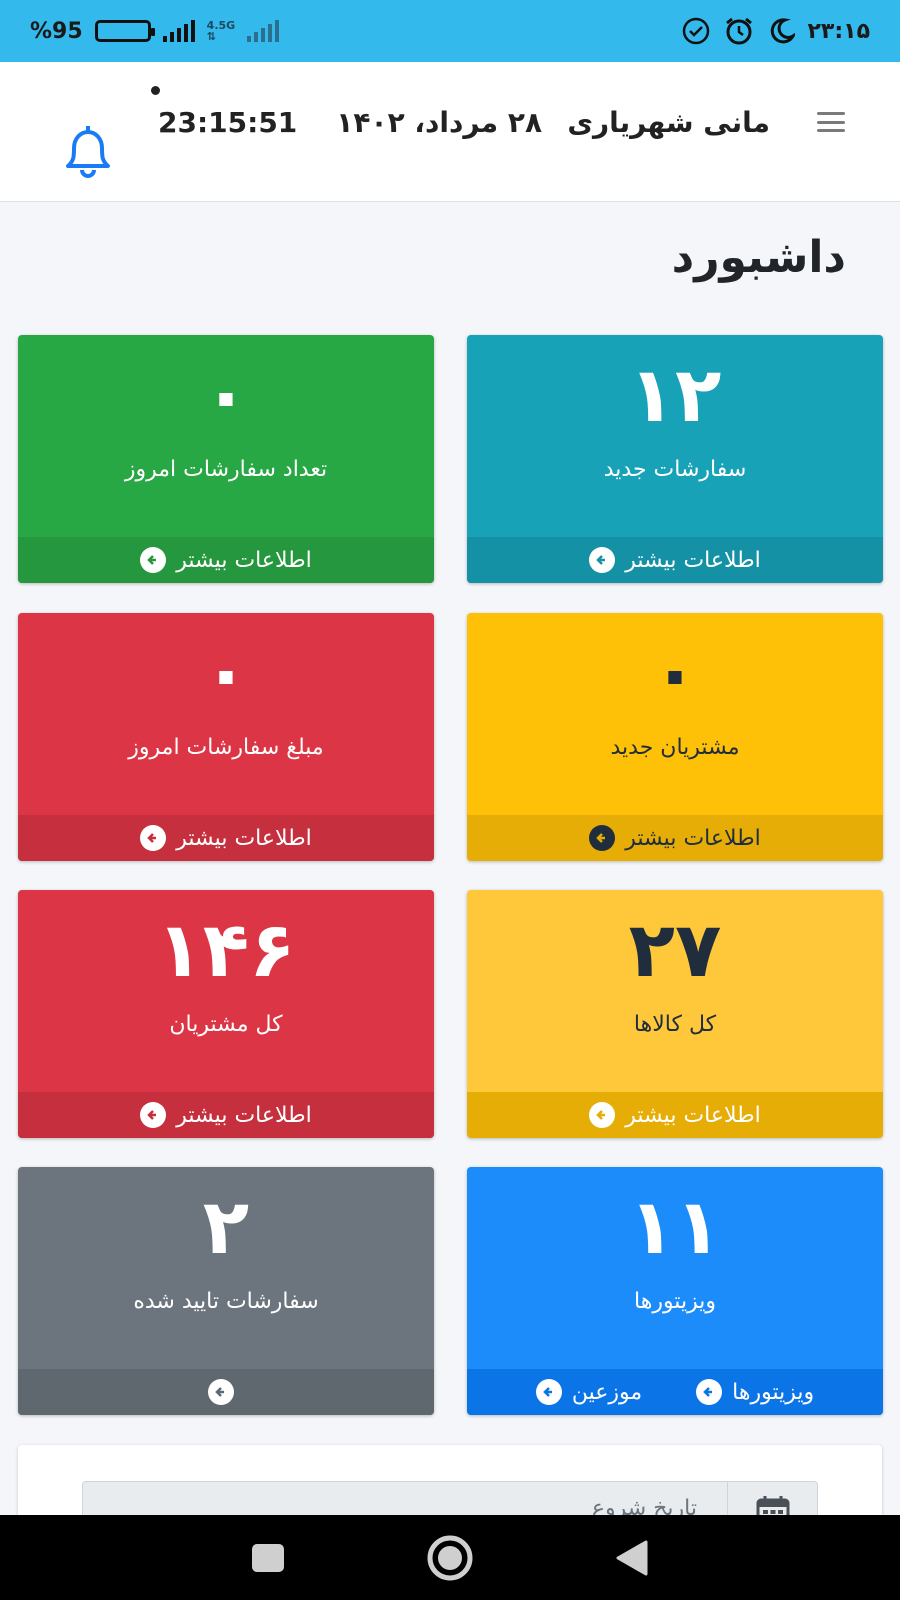 The image size is (900, 1600). Describe the element at coordinates (226, 747) in the screenshot. I see `card-label: مبلغ سفارشات امروز` at that location.